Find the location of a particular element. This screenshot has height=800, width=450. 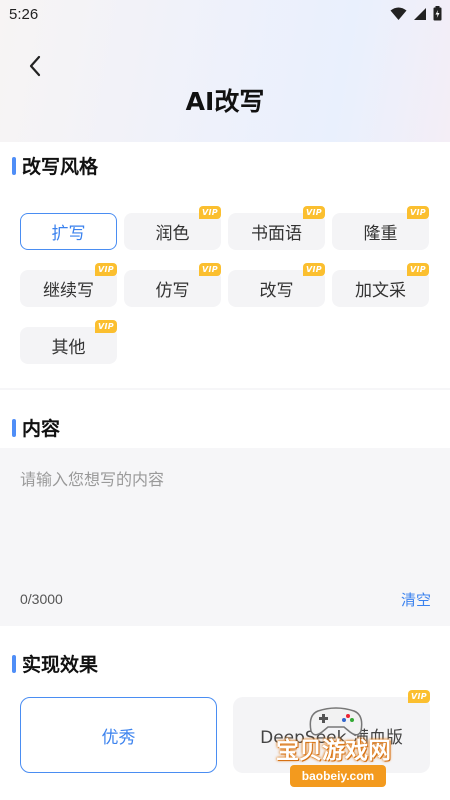

chevron-left-icon is located at coordinates (35, 66).